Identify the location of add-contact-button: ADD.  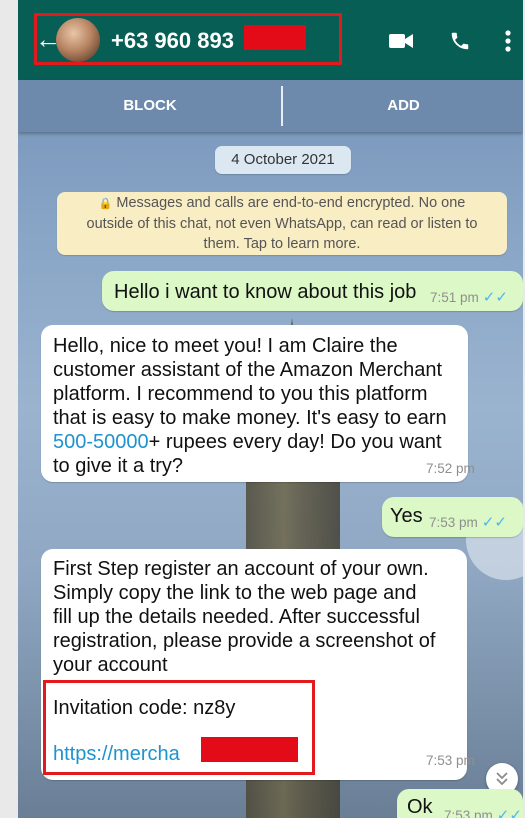
(403, 106).